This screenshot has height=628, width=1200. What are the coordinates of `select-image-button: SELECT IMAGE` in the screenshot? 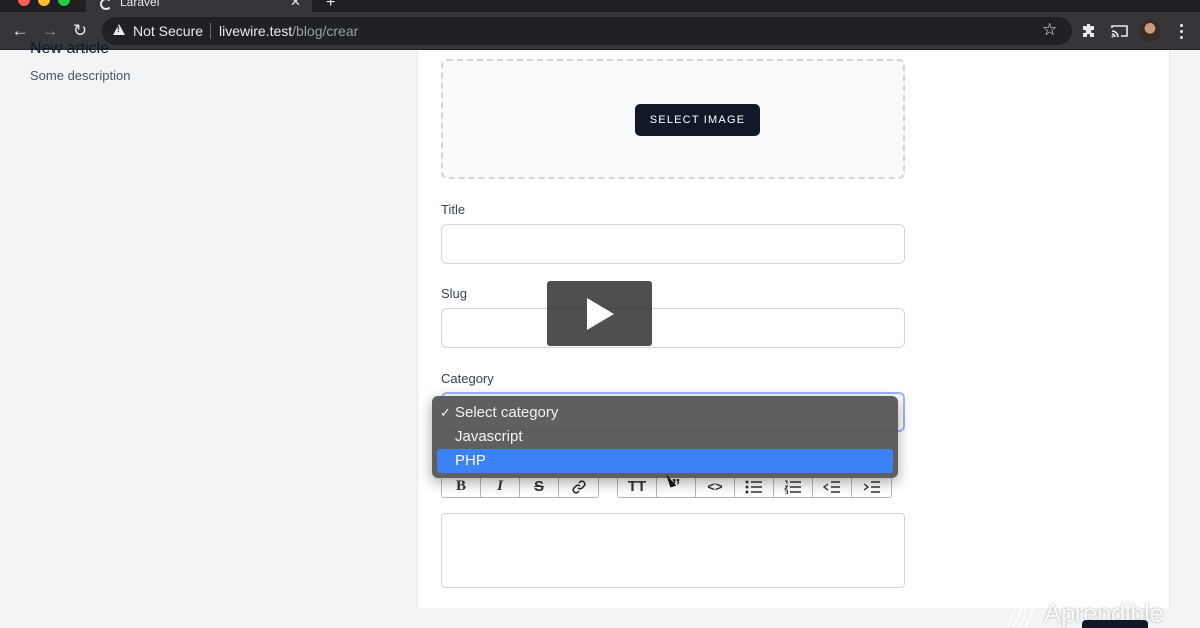 It's located at (697, 120).